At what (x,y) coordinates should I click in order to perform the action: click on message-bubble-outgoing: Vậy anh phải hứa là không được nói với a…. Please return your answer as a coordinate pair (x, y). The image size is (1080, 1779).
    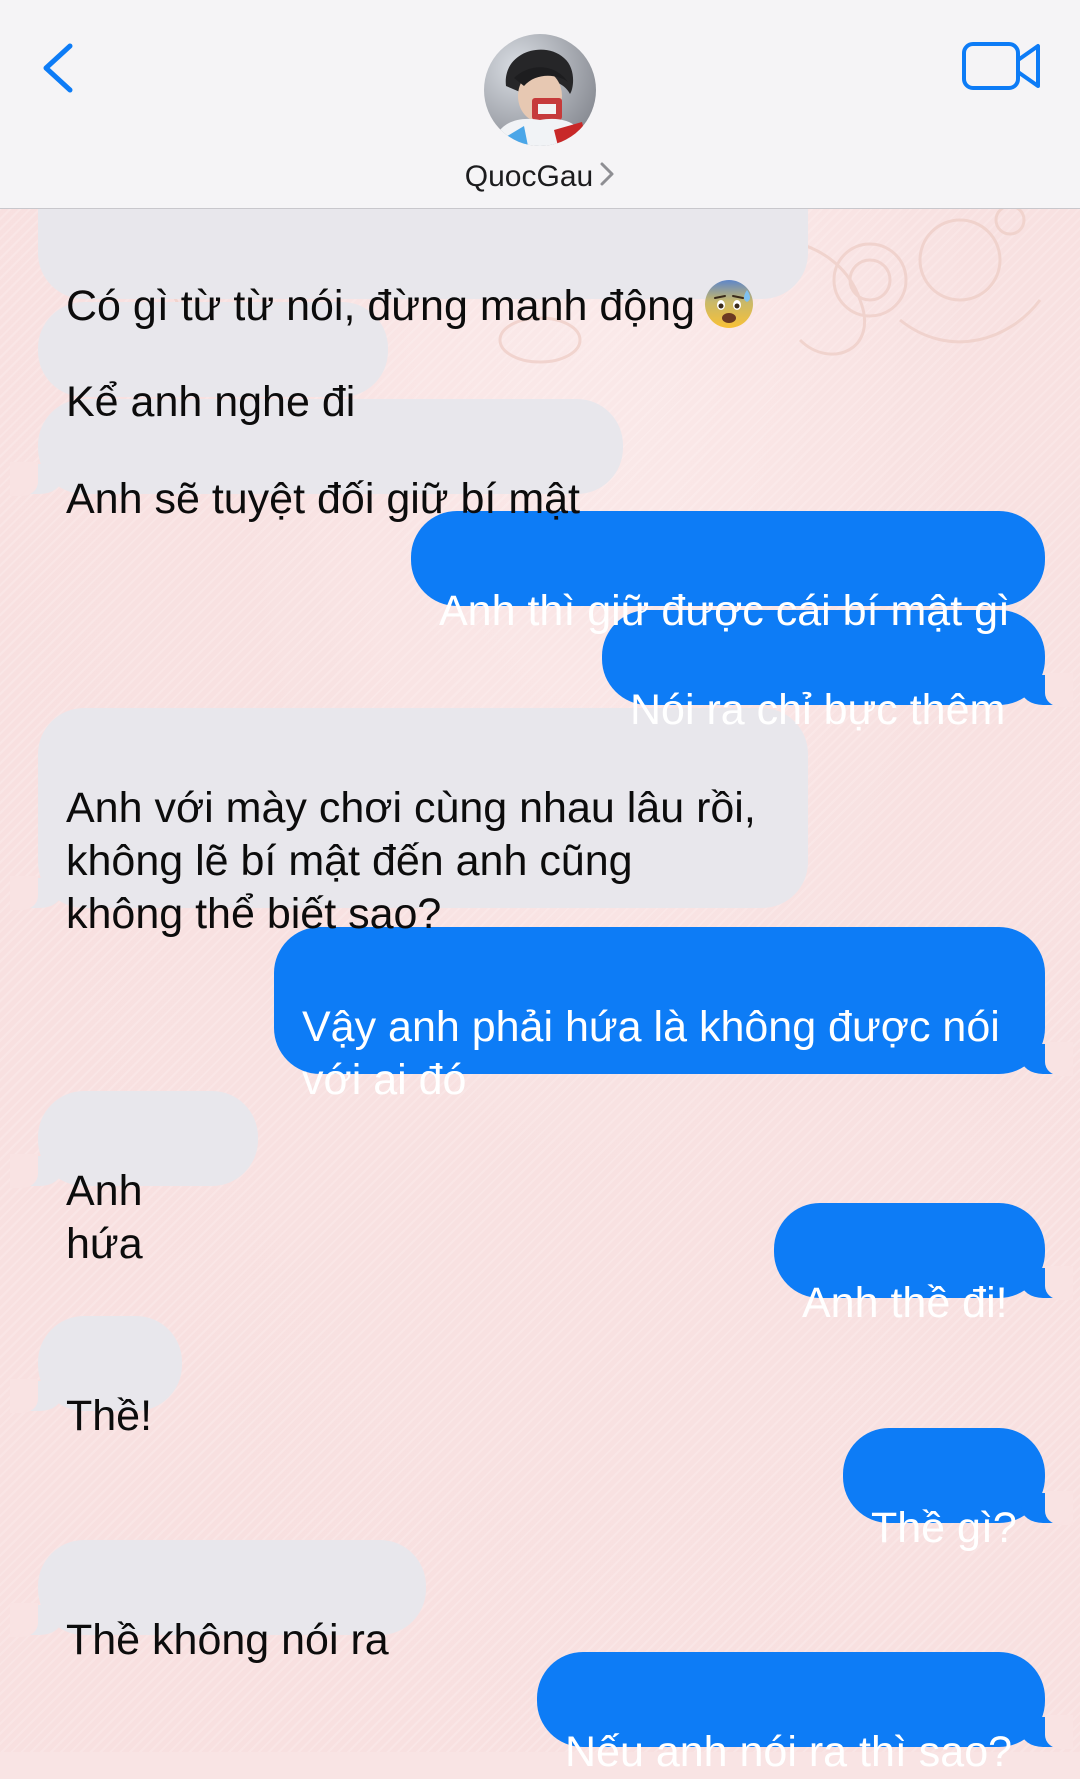
    Looking at the image, I should click on (673, 1015).